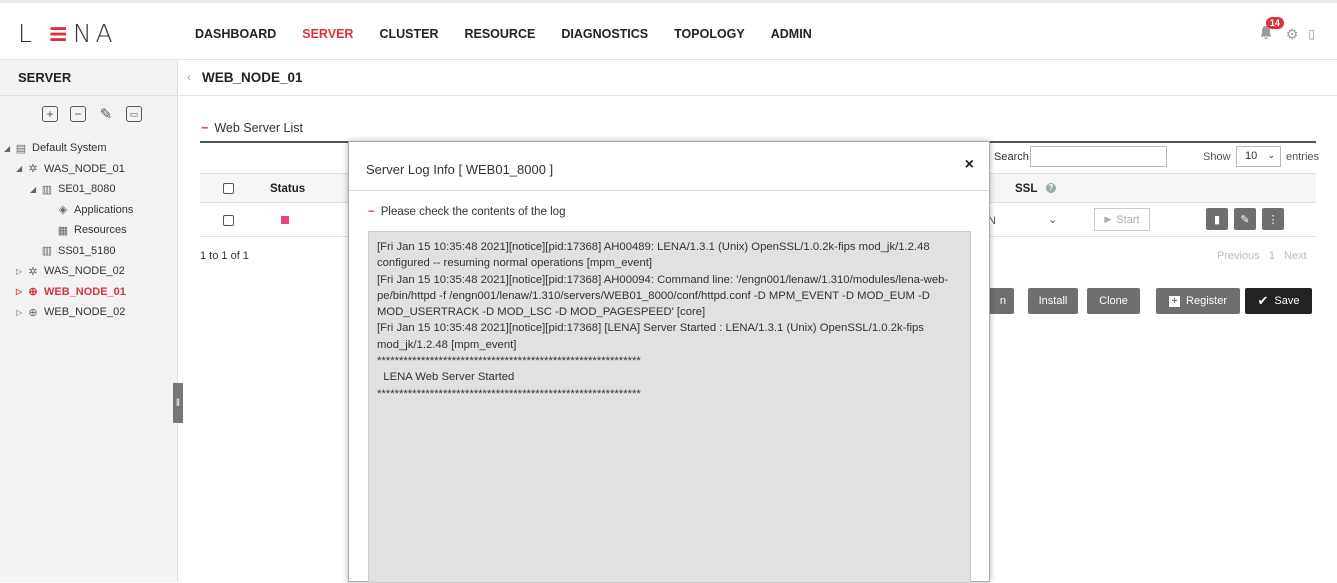 The image size is (1337, 583). What do you see at coordinates (88, 169) in the screenshot?
I see `tree-node-was-node-01: ◢ ✲ WAS_NODE_01` at bounding box center [88, 169].